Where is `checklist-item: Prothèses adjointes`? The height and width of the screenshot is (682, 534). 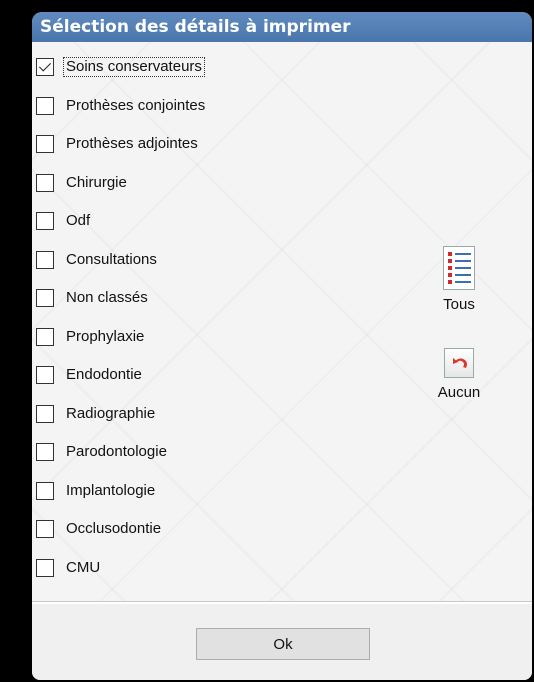
checklist-item: Prothèses adjointes is located at coordinates (166, 154).